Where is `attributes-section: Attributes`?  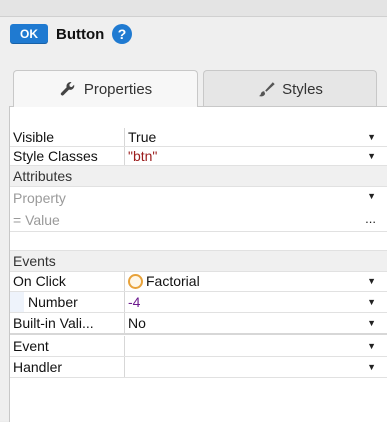
attributes-section: Attributes is located at coordinates (198, 176).